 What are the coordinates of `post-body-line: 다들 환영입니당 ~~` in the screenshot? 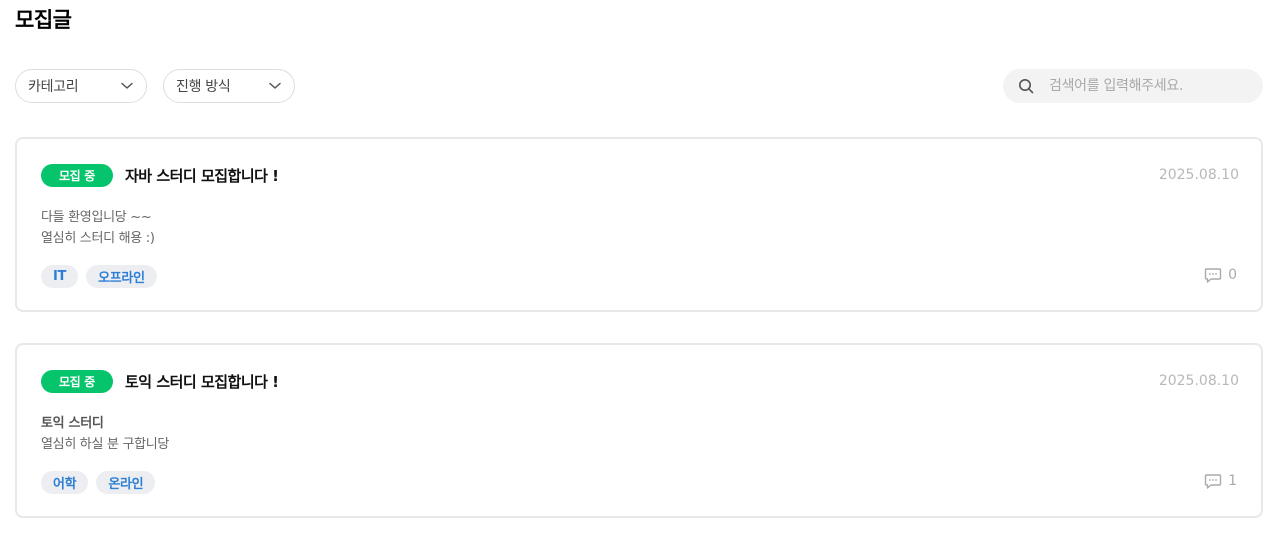 It's located at (96, 217).